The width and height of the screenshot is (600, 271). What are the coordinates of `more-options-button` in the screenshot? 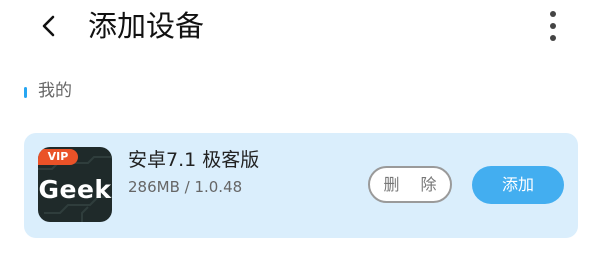 It's located at (553, 26).